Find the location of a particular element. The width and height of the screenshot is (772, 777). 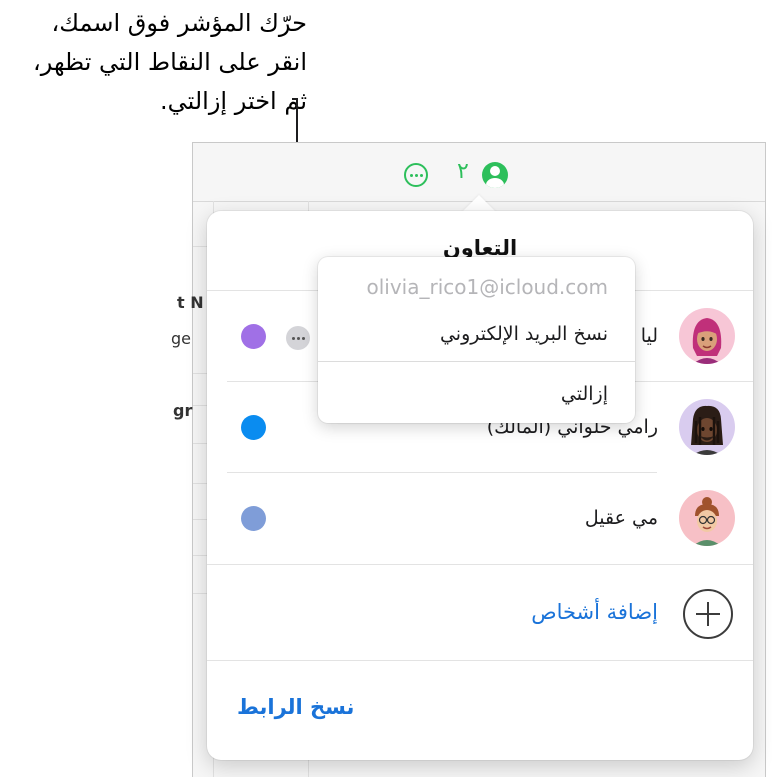

callout-line-3: ثم اختر إزالتي. is located at coordinates (233, 101).